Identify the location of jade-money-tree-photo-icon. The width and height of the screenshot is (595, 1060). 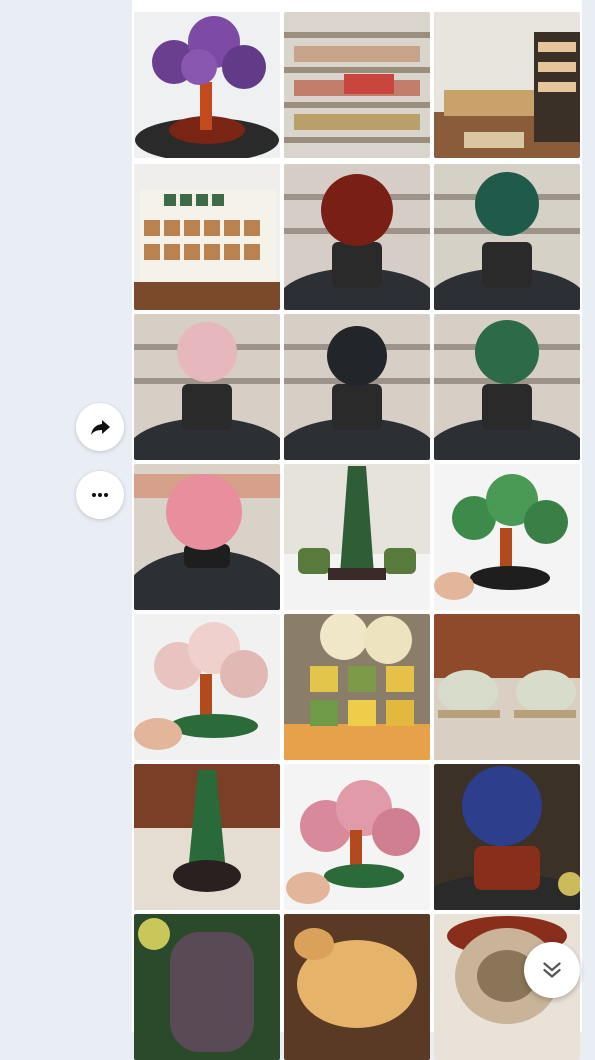
(507, 537).